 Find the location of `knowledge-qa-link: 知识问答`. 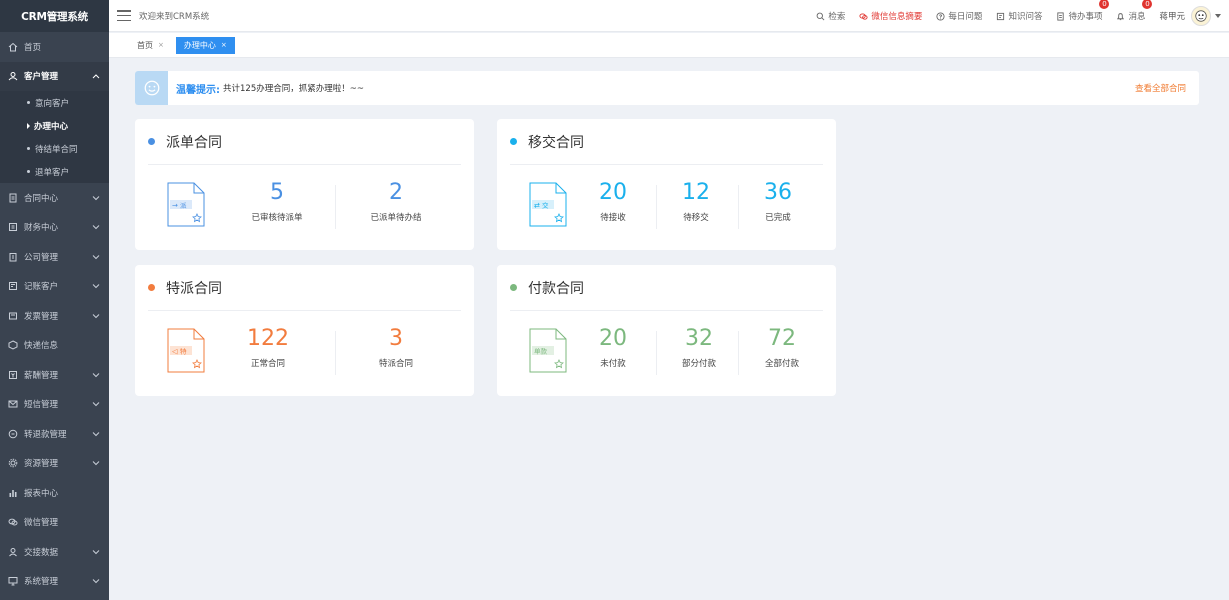

knowledge-qa-link: 知识问答 is located at coordinates (1019, 16).